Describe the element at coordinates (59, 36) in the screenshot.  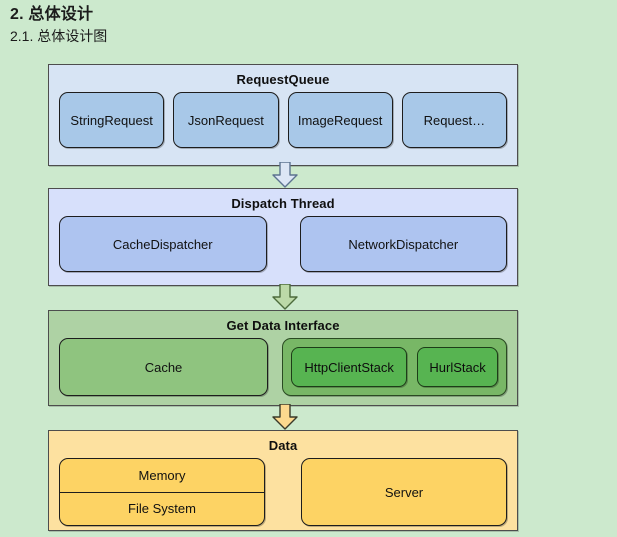
I see `page-subtitle: 2.1. 总体设计图` at that location.